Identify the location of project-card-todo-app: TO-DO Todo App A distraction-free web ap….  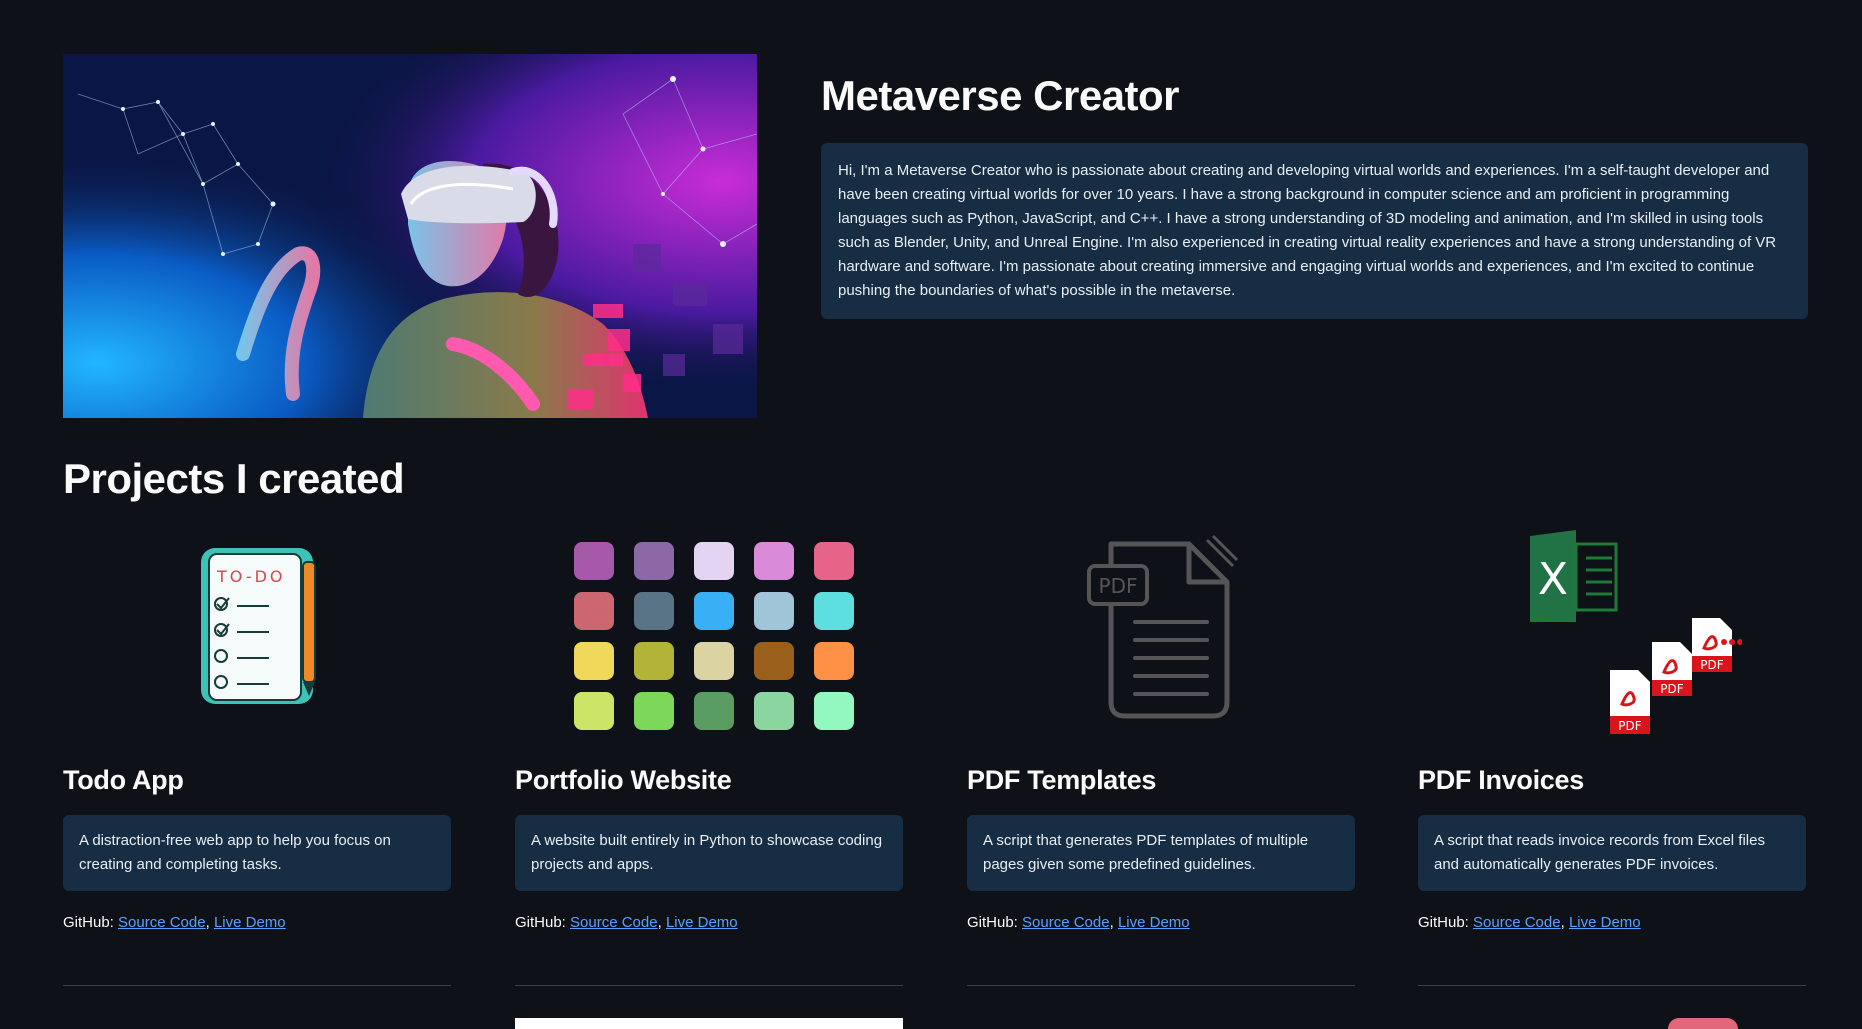
(257, 758).